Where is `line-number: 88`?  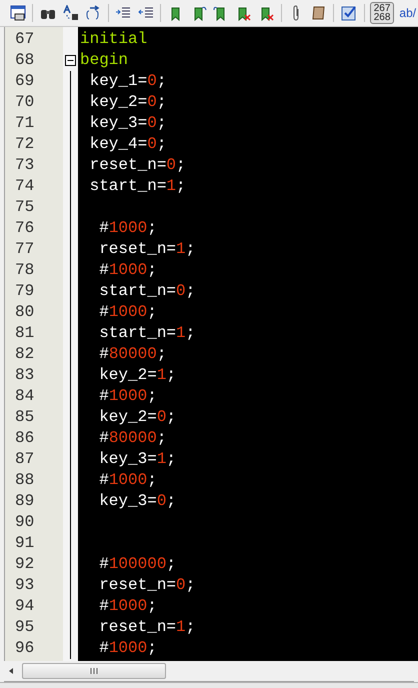
line-number: 88 is located at coordinates (25, 480).